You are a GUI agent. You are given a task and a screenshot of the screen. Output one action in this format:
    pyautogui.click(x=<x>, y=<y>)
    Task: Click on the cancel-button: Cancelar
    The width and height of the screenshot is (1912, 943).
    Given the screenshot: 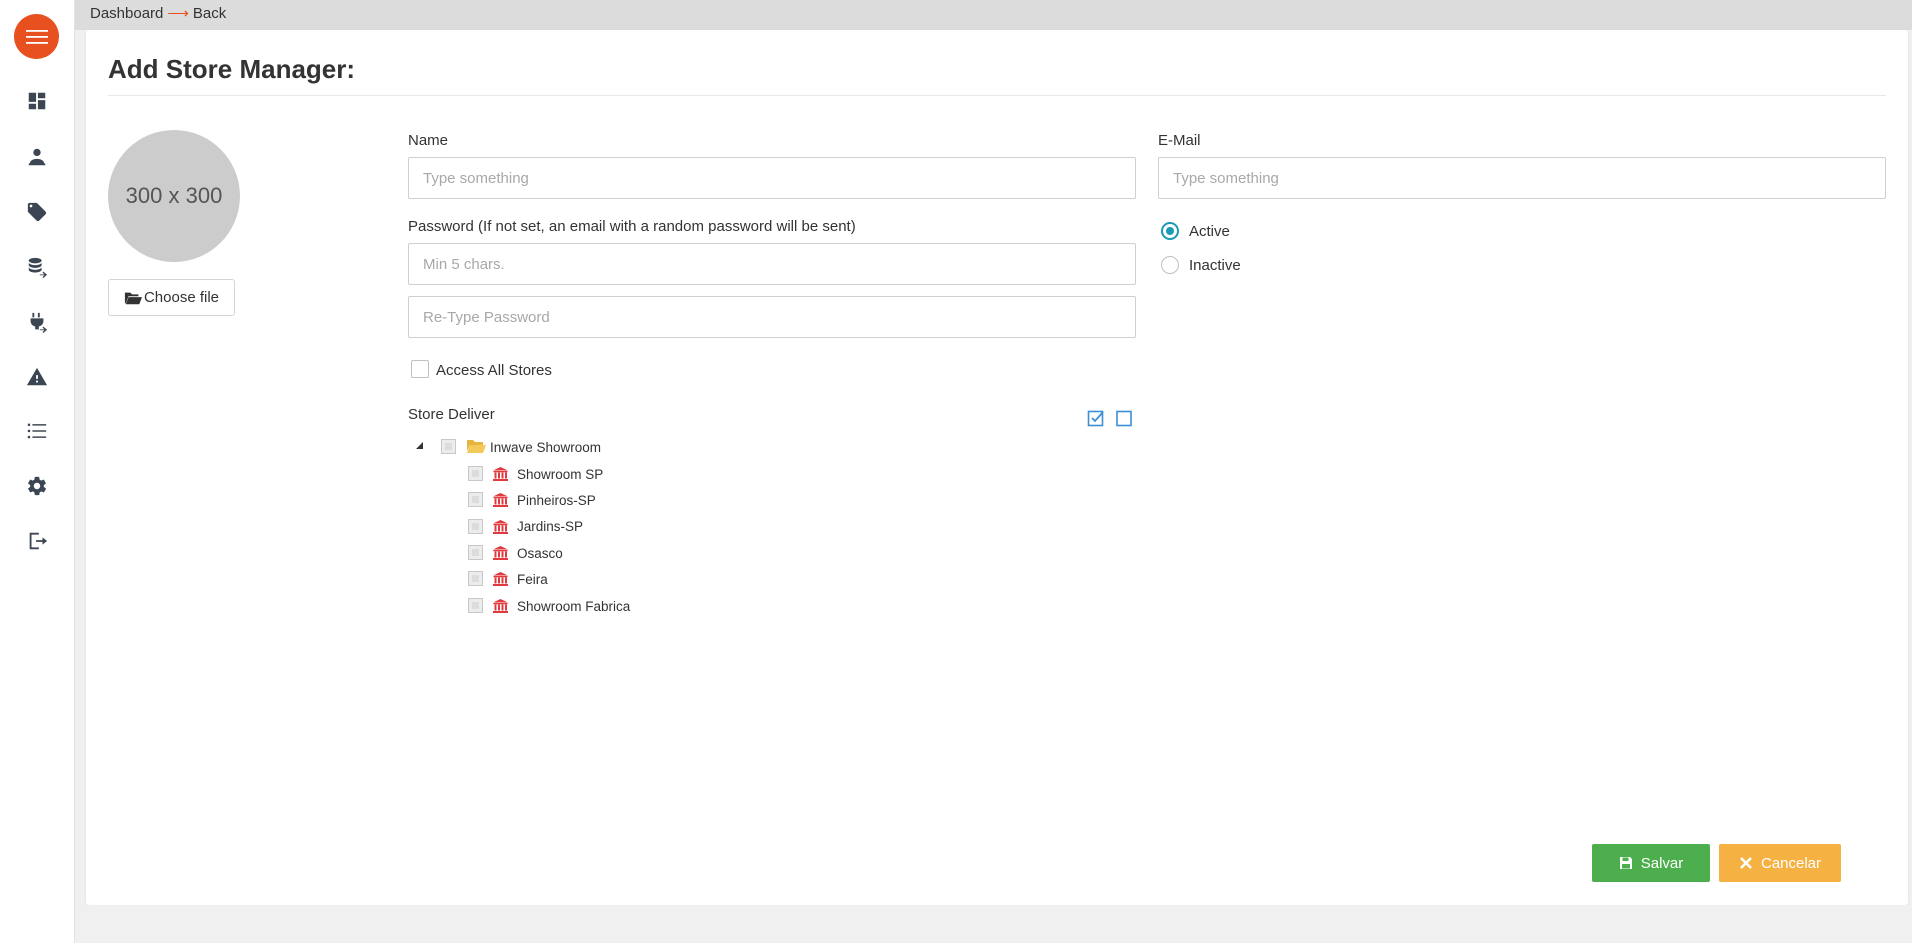 What is the action you would take?
    pyautogui.click(x=1780, y=863)
    